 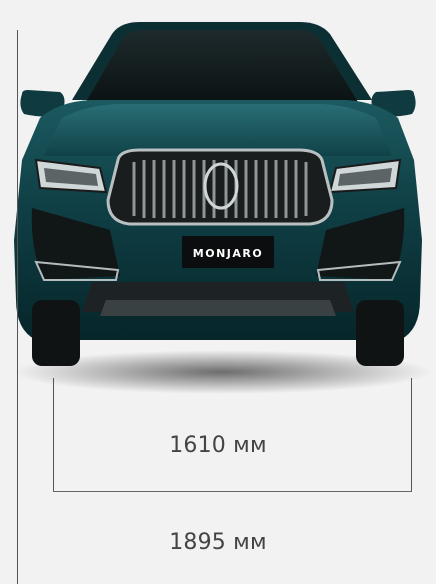 What do you see at coordinates (232, 491) in the screenshot?
I see `track-width-line` at bounding box center [232, 491].